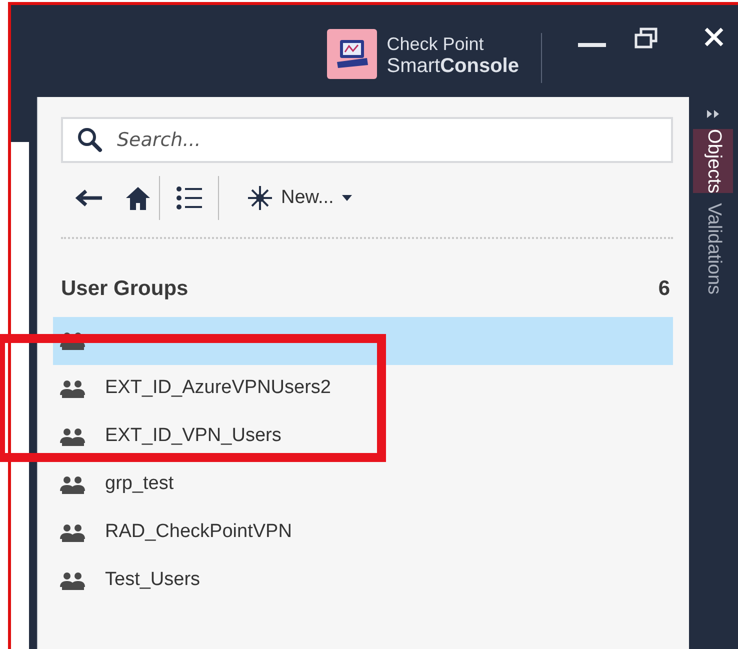  What do you see at coordinates (435, 44) in the screenshot?
I see `brand-name: Check Point` at bounding box center [435, 44].